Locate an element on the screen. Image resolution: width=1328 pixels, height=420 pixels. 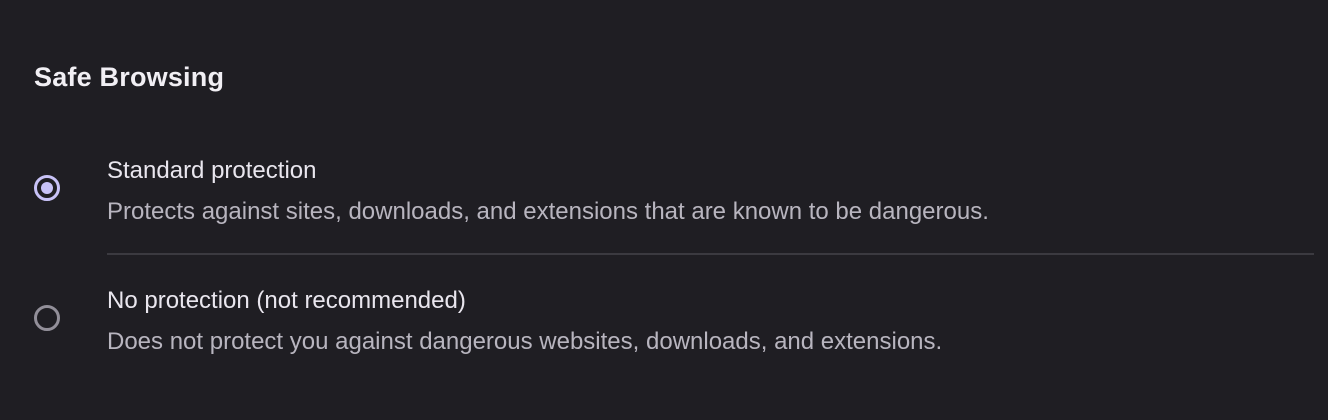
no-protection-radio is located at coordinates (47, 318).